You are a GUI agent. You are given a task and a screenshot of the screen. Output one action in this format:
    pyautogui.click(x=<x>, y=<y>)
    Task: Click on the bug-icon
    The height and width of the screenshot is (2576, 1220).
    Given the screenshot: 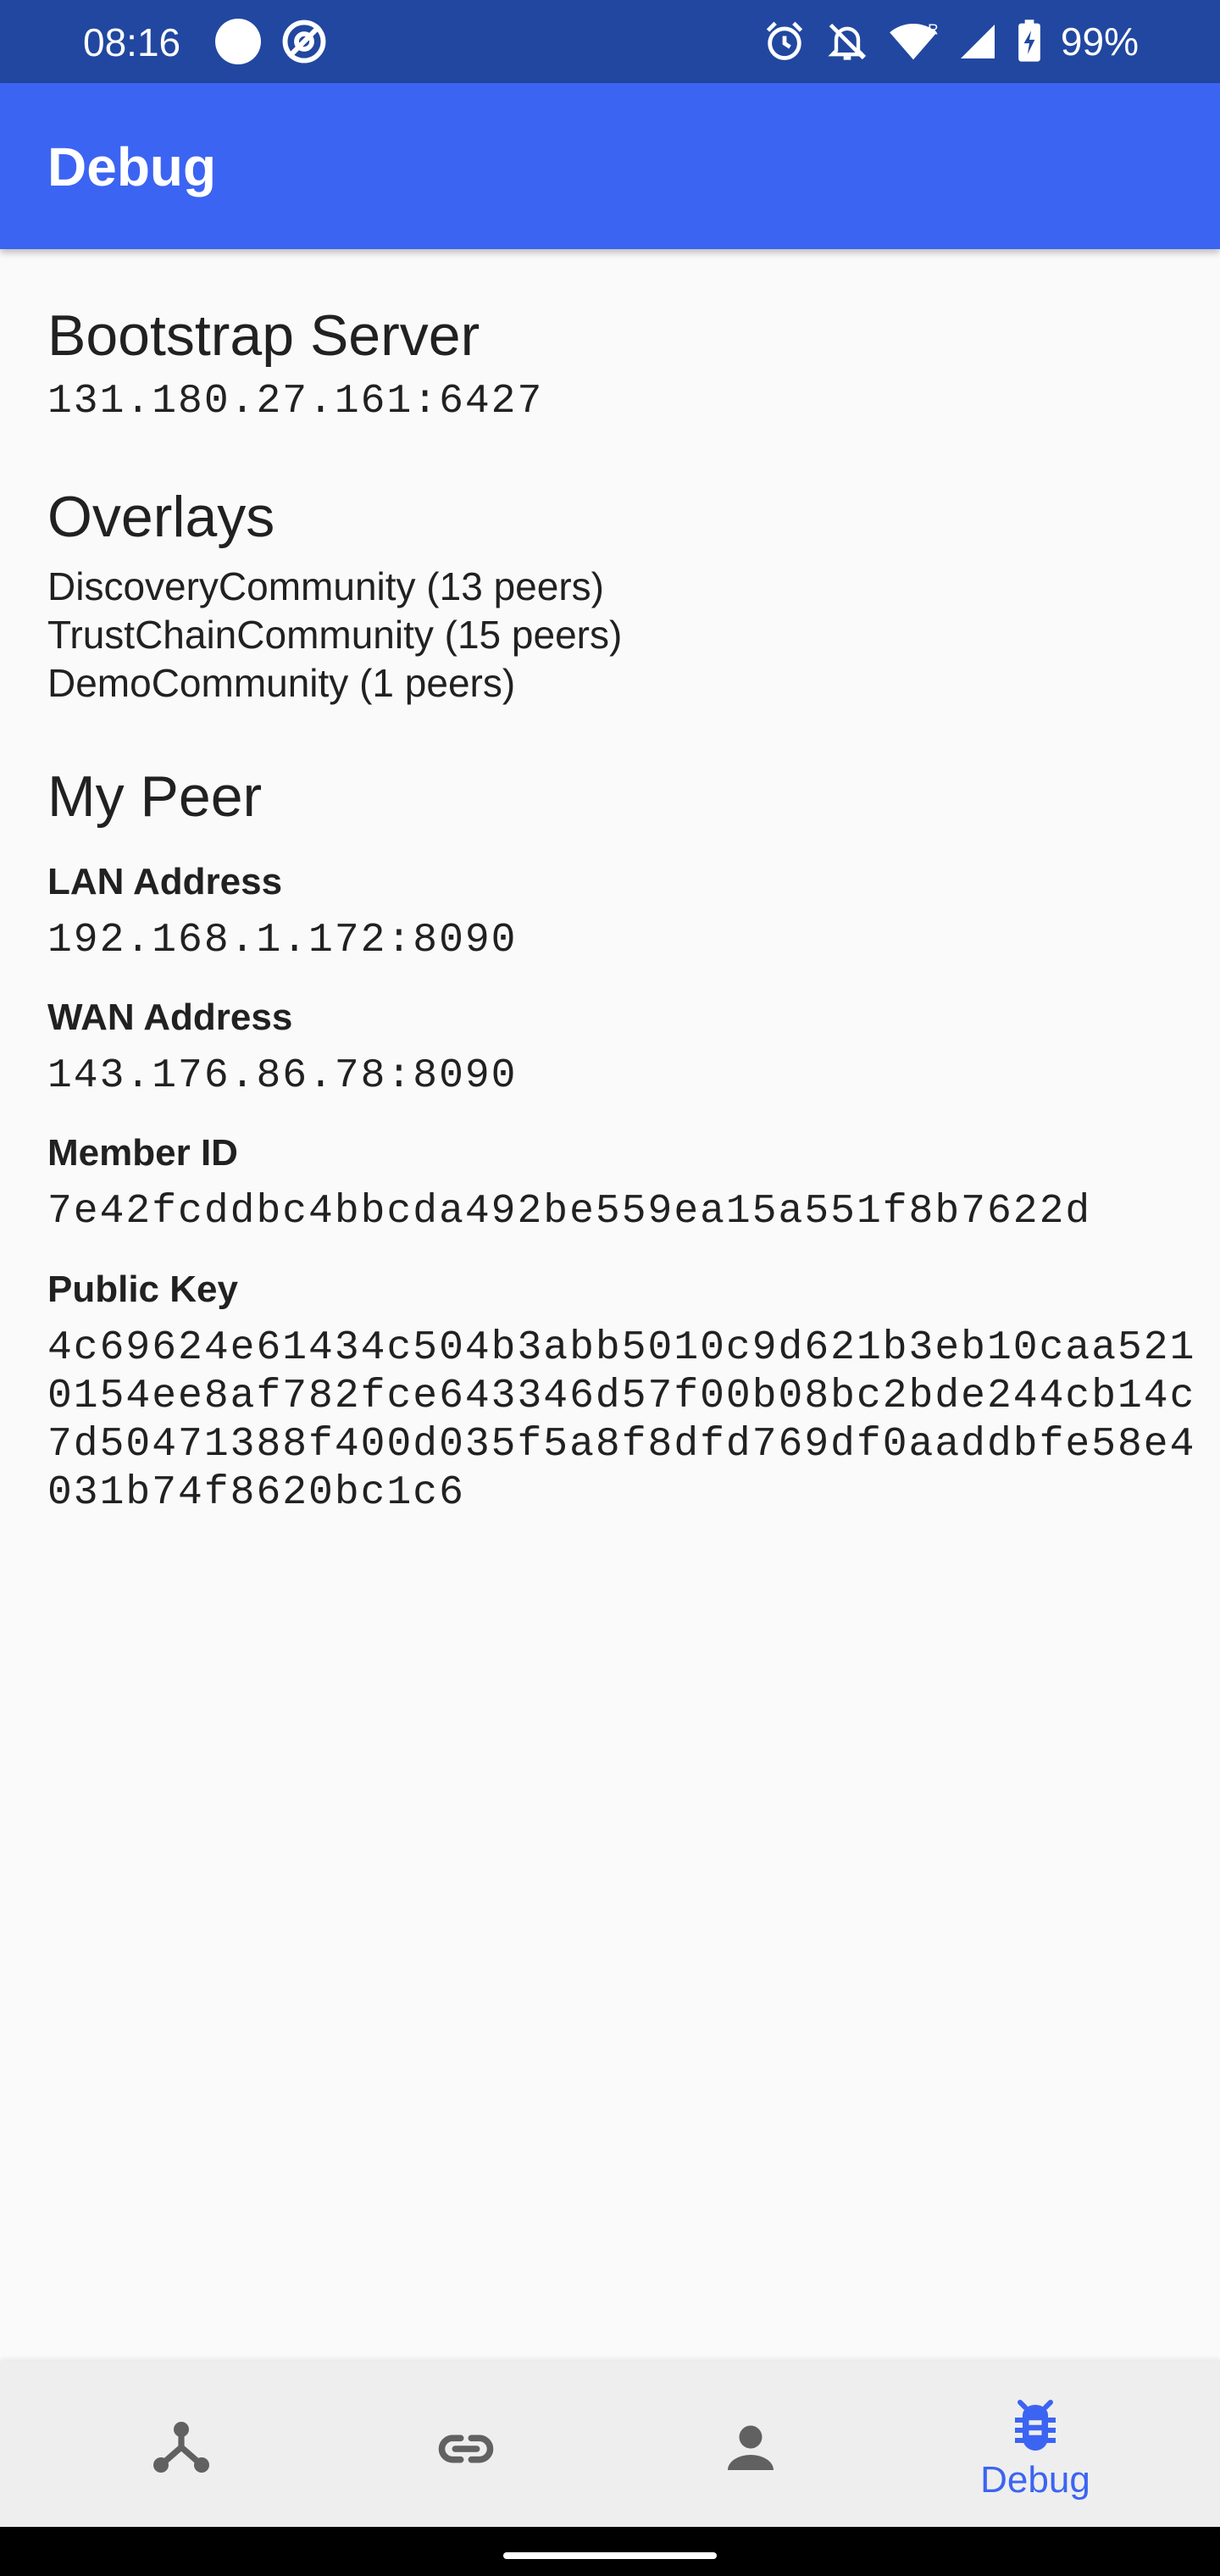 What is the action you would take?
    pyautogui.click(x=1035, y=2425)
    